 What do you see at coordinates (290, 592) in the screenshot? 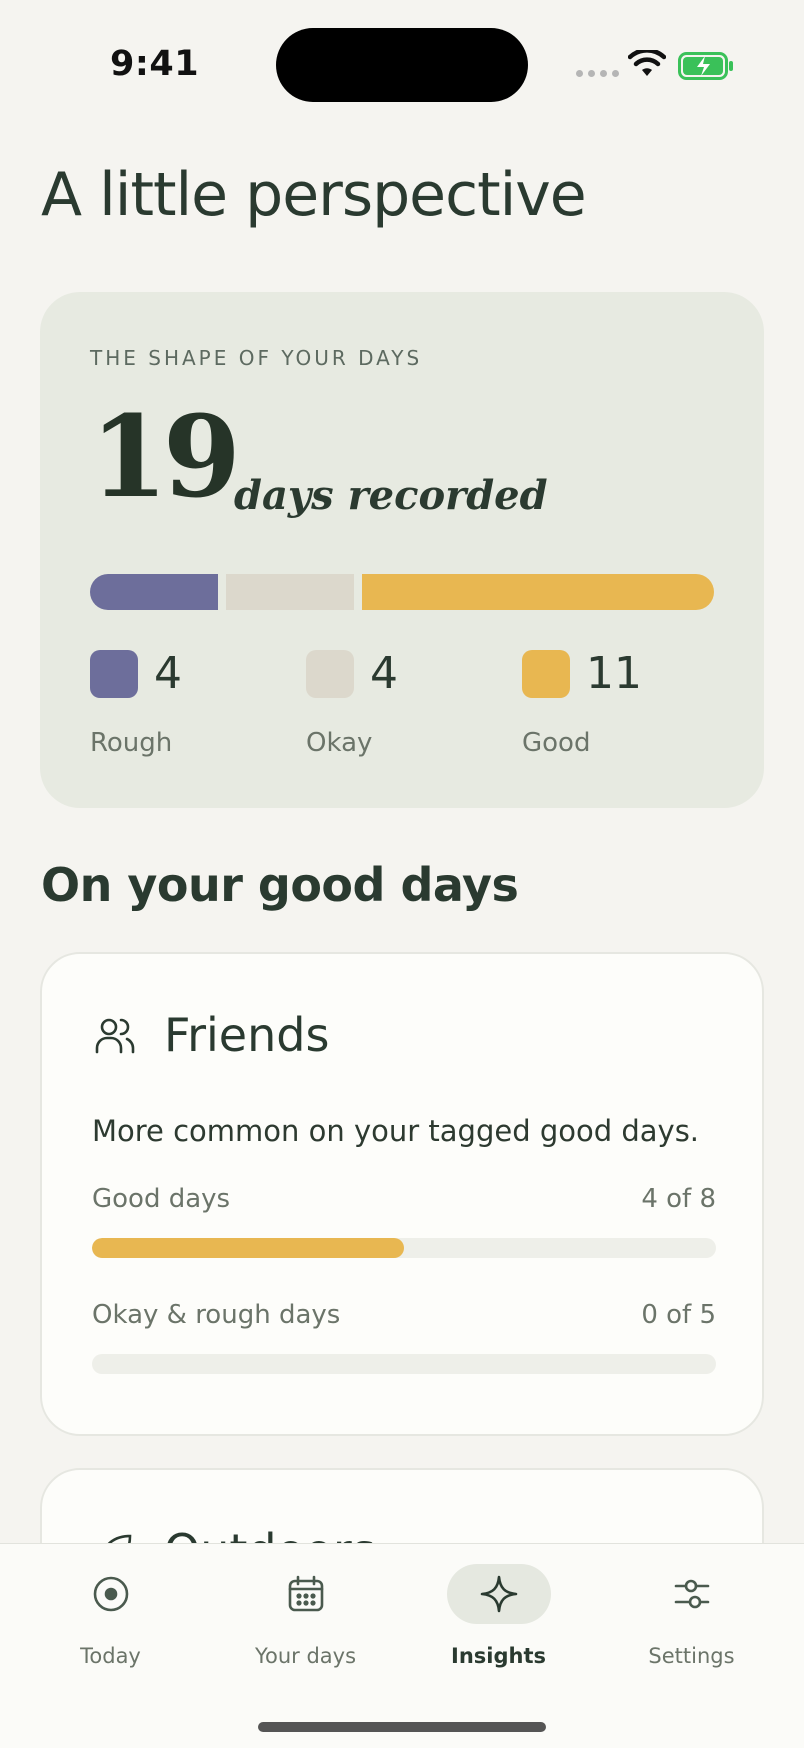
I see `distribution-segment-okay` at bounding box center [290, 592].